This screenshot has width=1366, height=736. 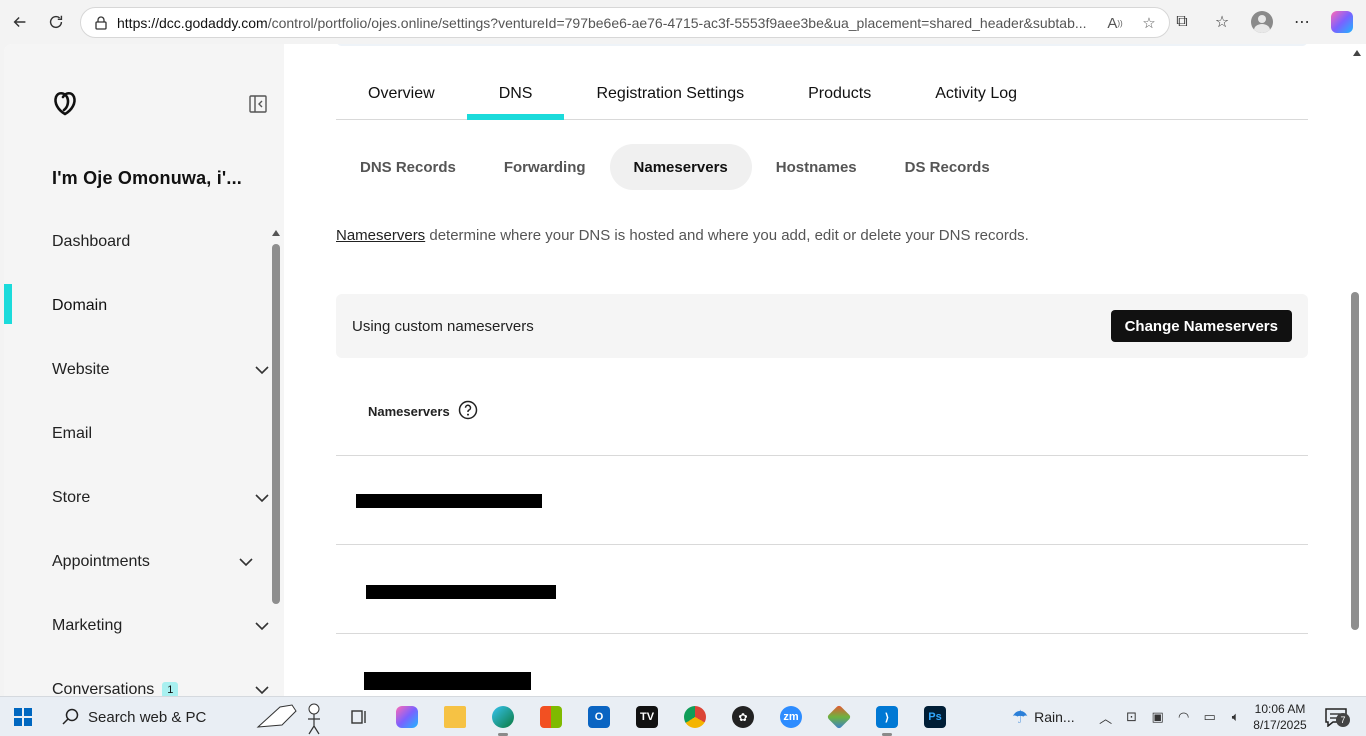 I want to click on tab-label: DNS, so click(x=515, y=93).